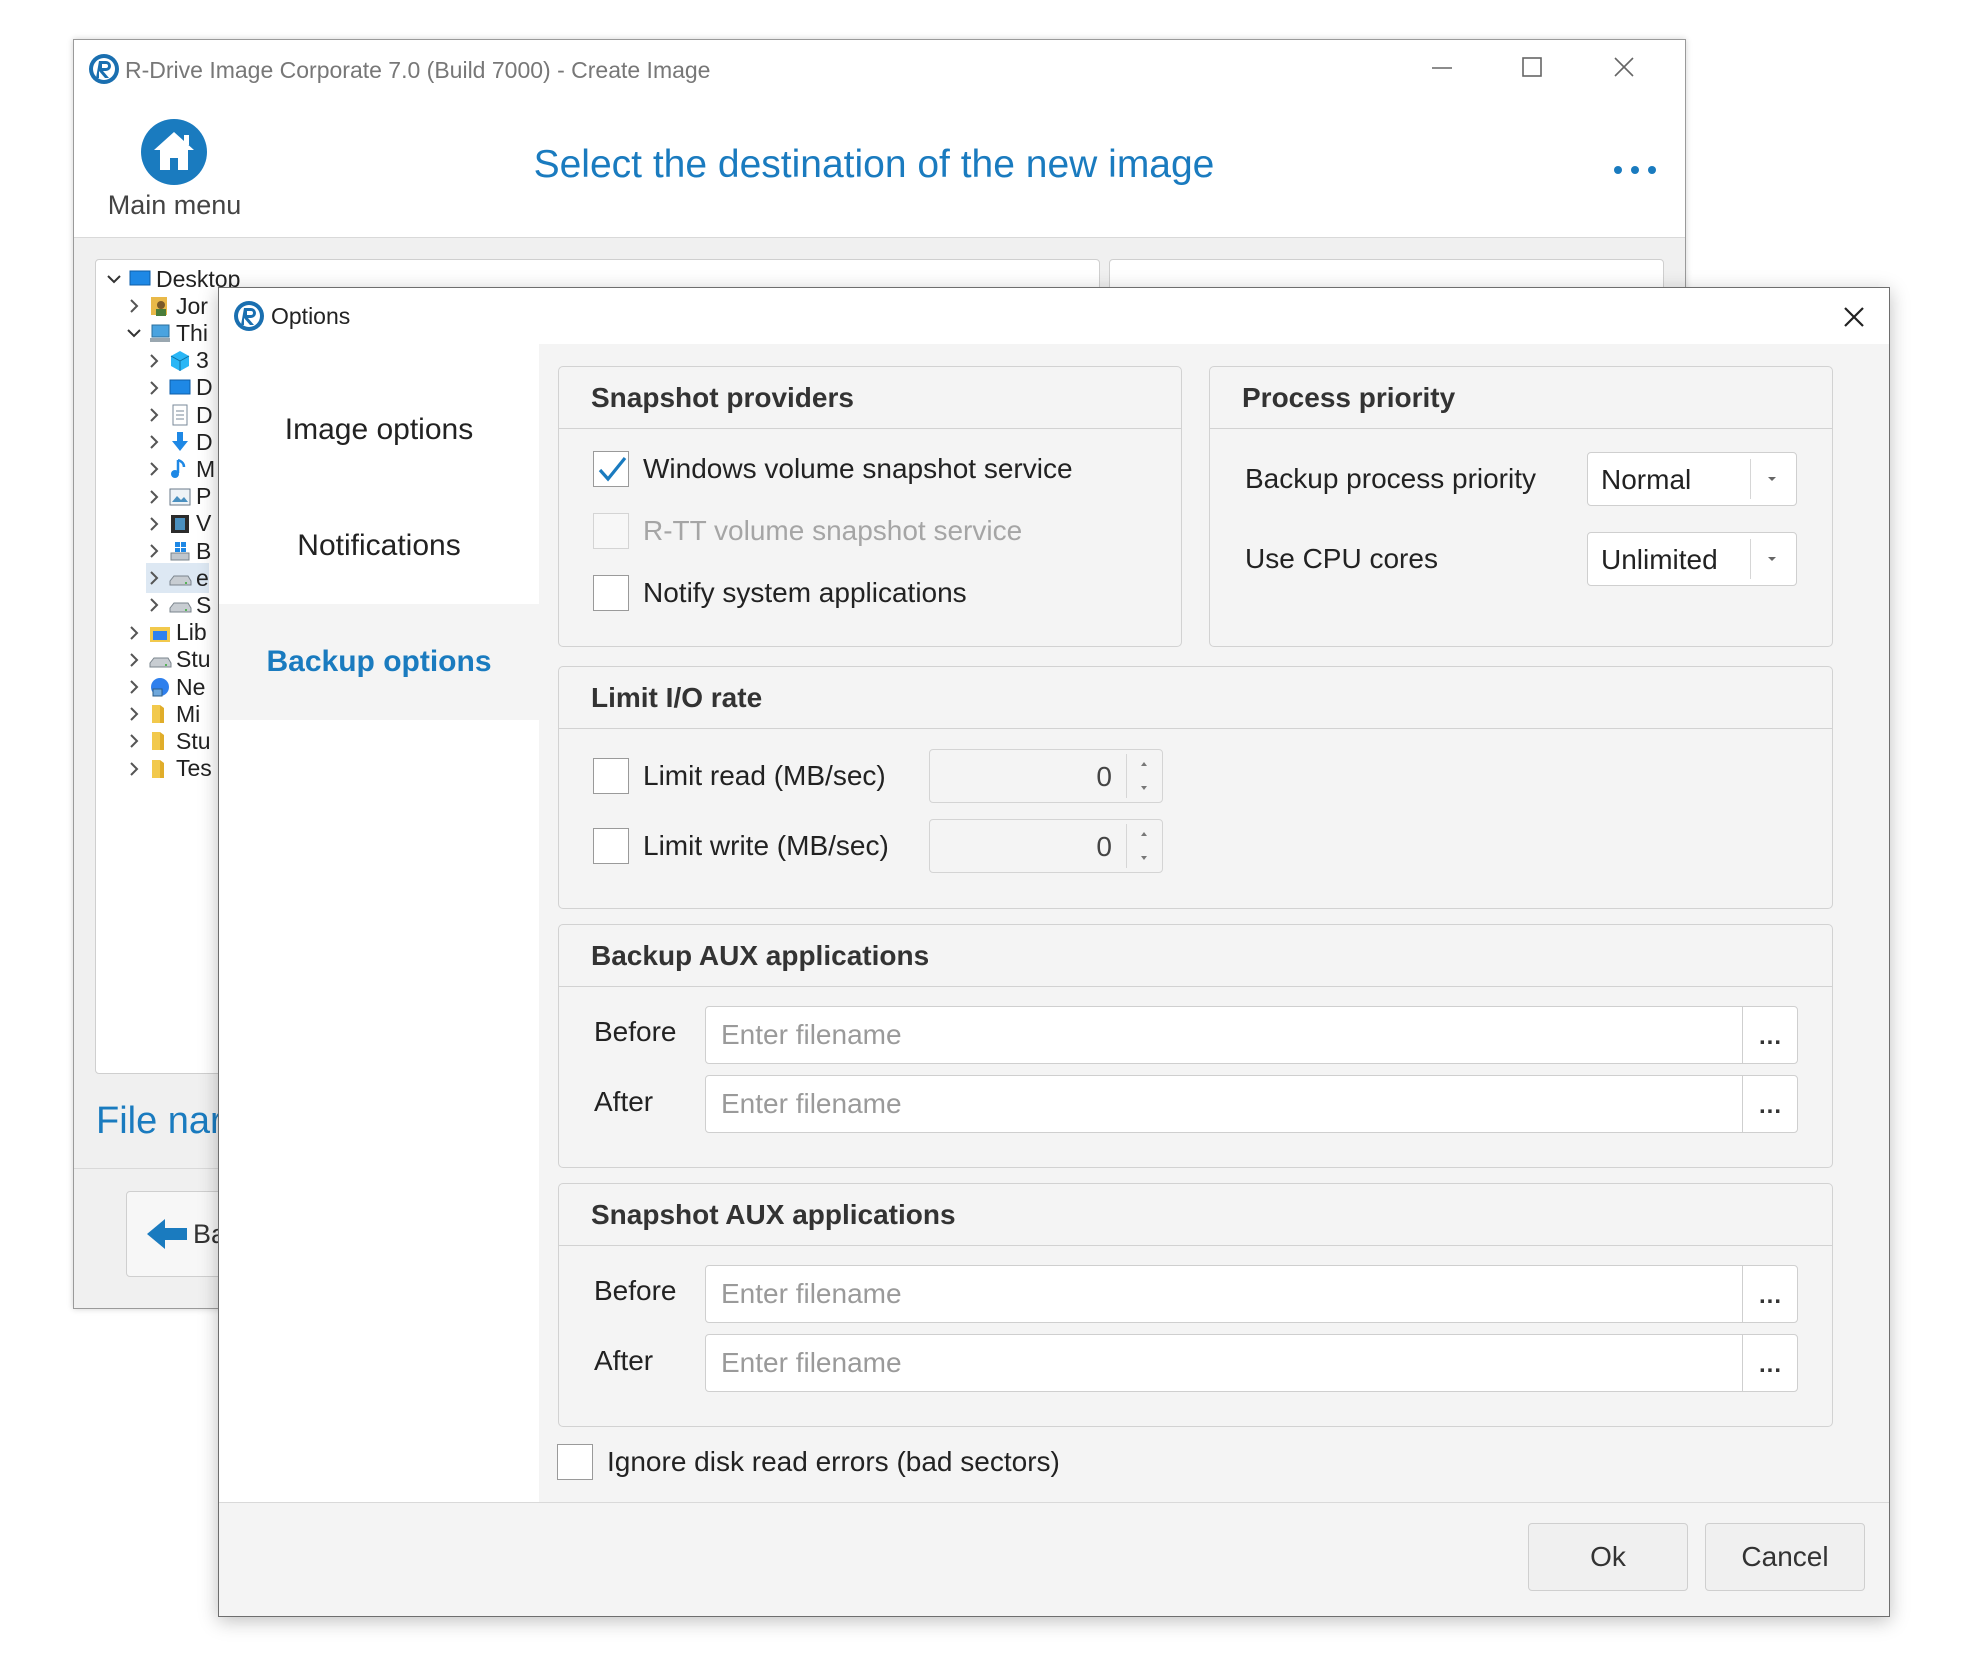 This screenshot has width=1972, height=1672. Describe the element at coordinates (1608, 1557) in the screenshot. I see `ok-button: Ok` at that location.